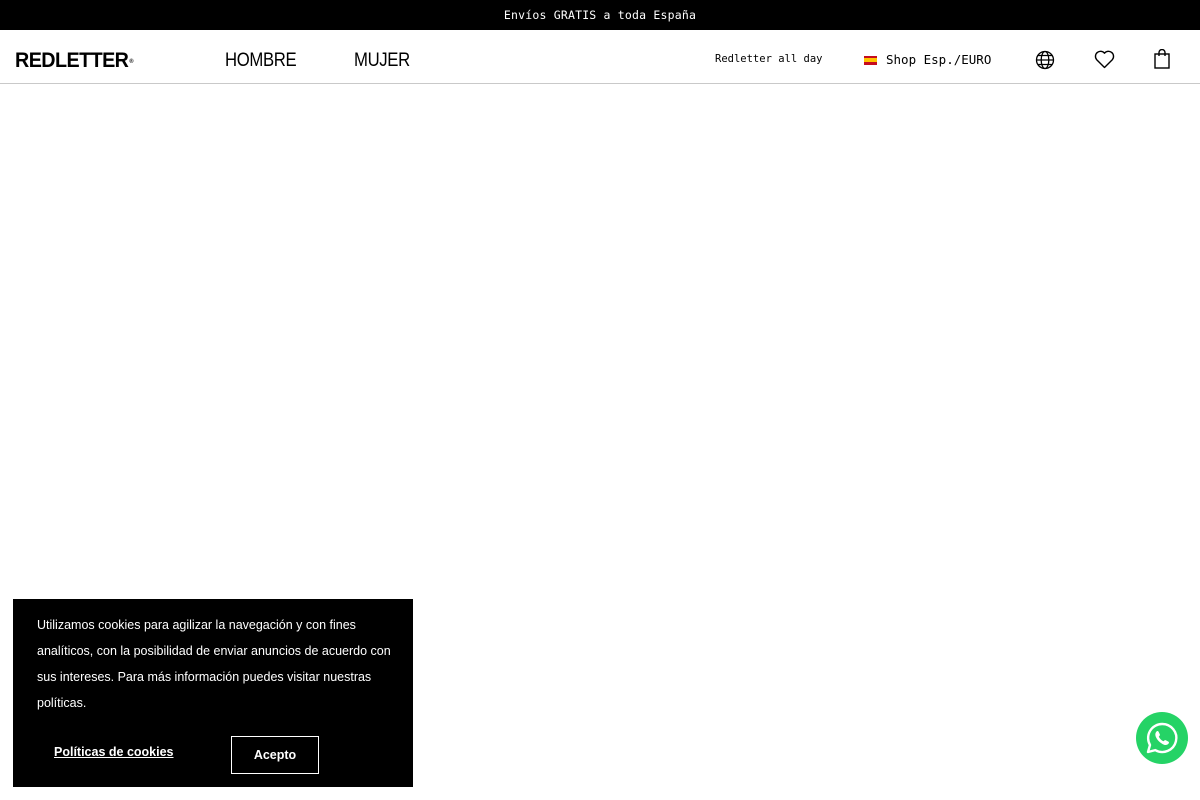 The width and height of the screenshot is (1200, 800). I want to click on globe-icon, so click(1045, 60).